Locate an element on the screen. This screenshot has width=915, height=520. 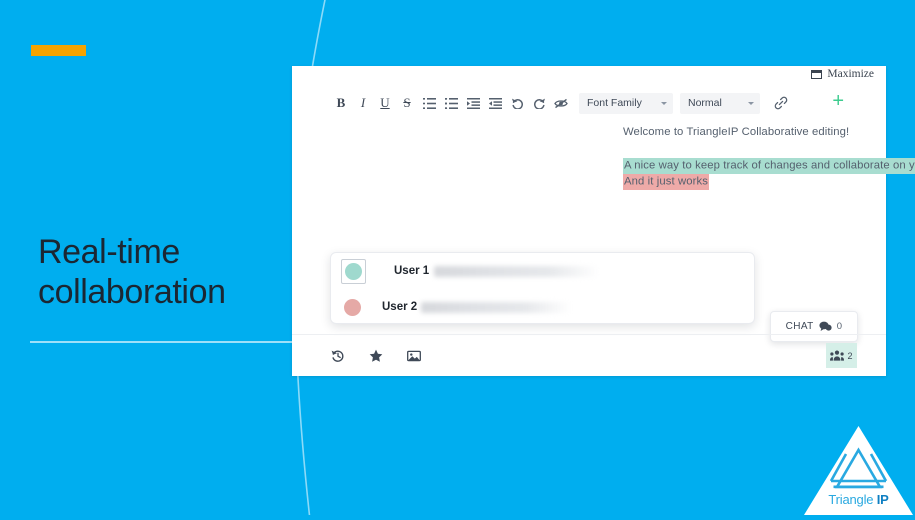
bullet-list-icon is located at coordinates (451, 103).